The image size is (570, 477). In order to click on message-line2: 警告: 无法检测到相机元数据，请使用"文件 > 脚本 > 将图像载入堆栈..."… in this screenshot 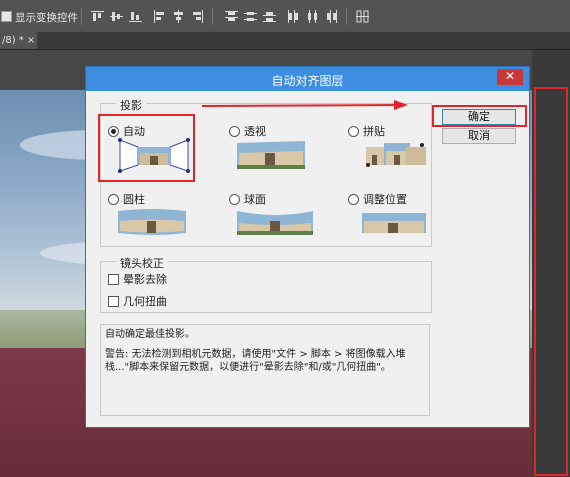, I will do `click(255, 361)`.